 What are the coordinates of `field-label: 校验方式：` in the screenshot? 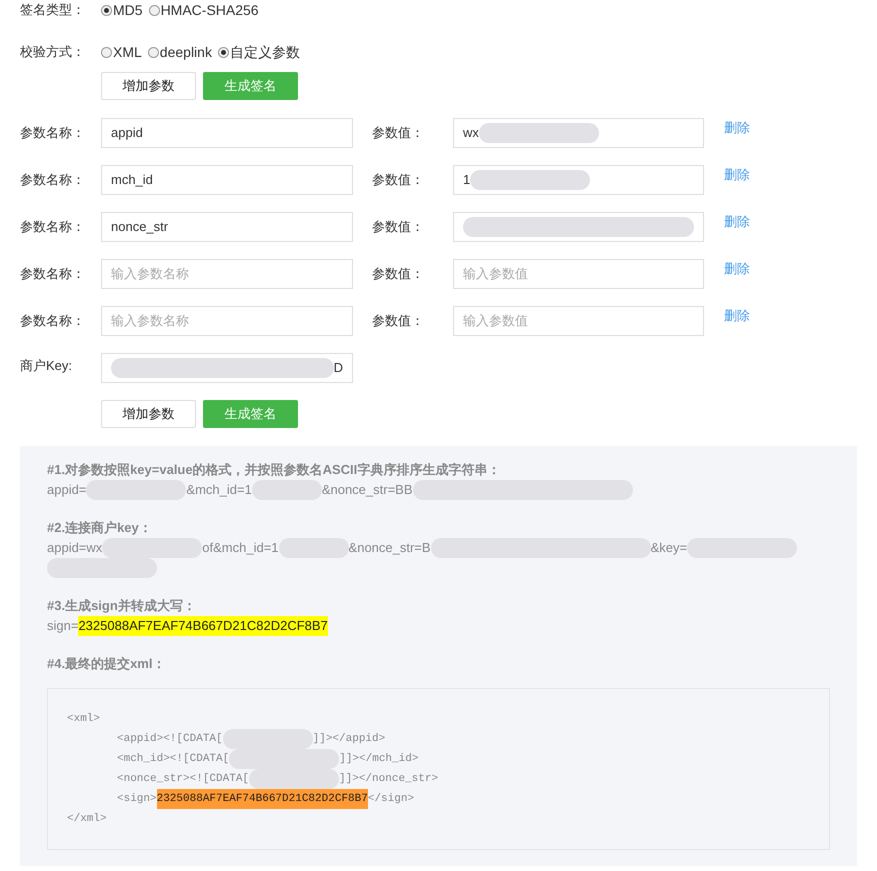 It's located at (52, 52).